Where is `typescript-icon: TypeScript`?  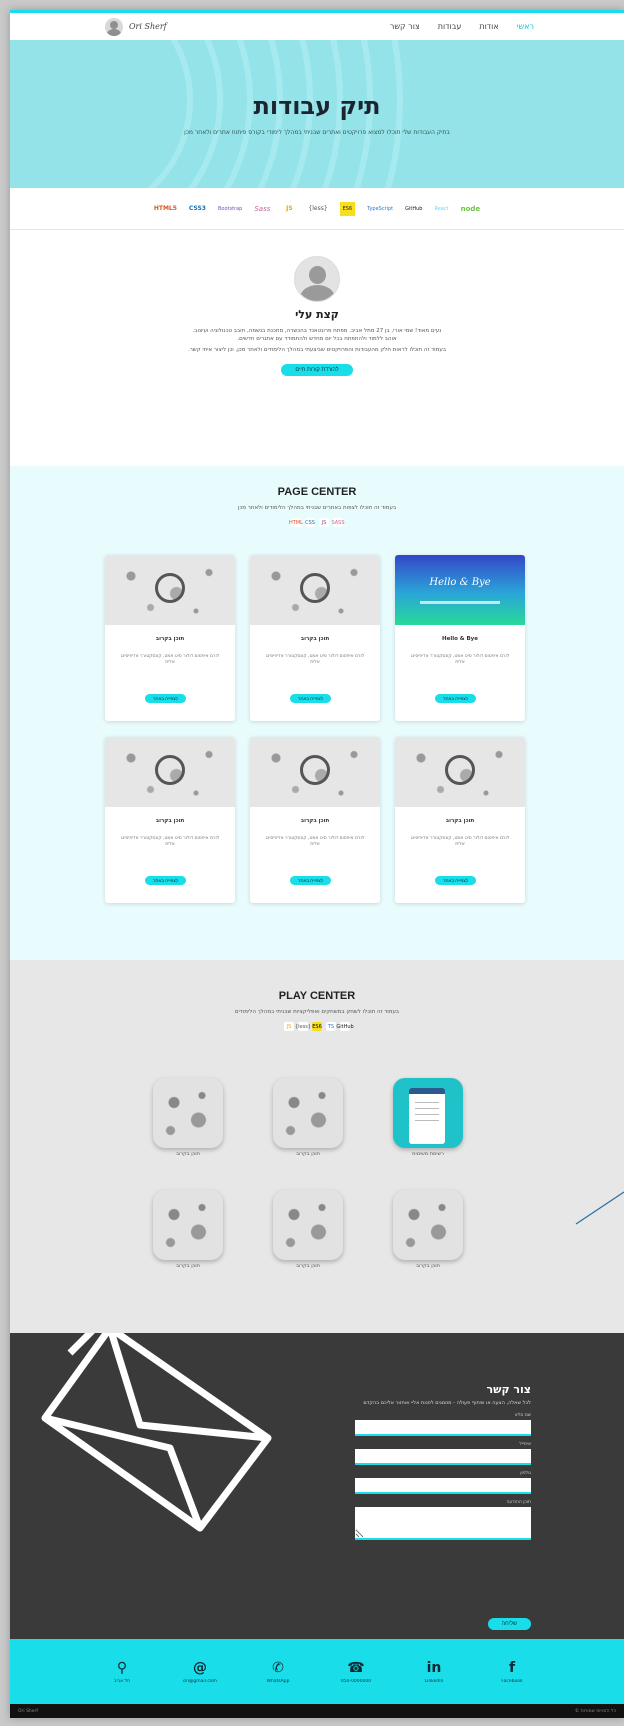 typescript-icon: TypeScript is located at coordinates (380, 208).